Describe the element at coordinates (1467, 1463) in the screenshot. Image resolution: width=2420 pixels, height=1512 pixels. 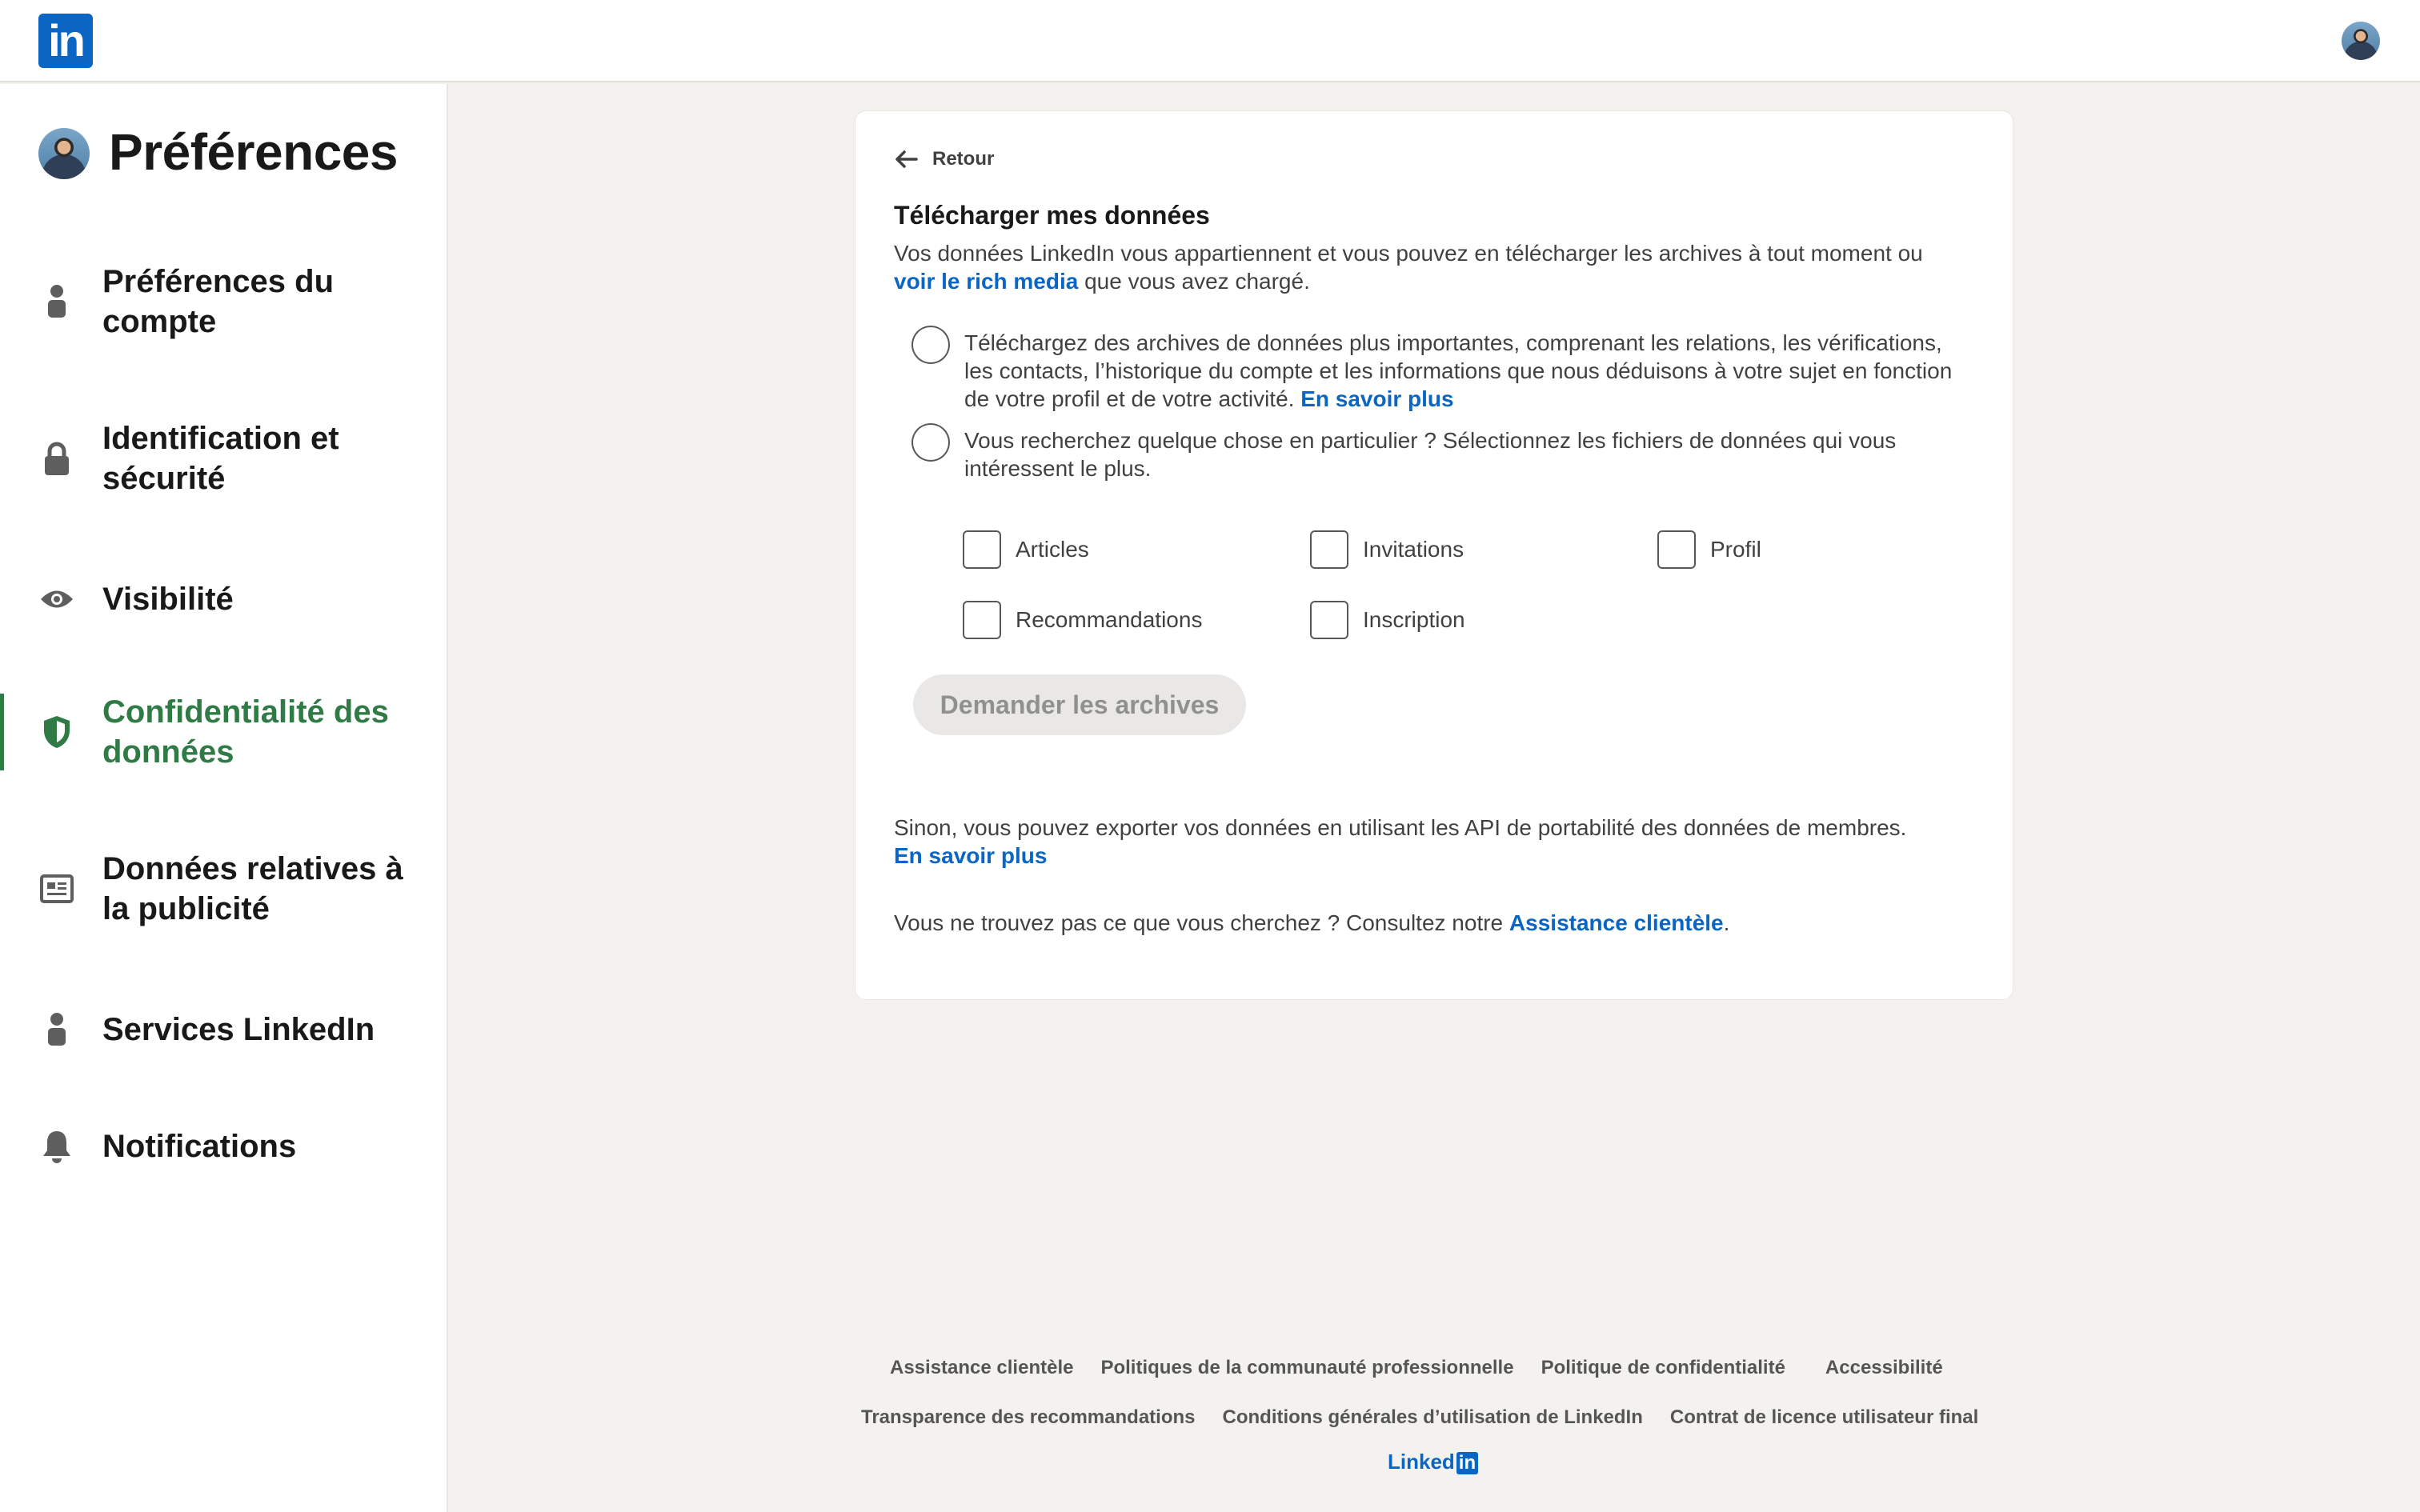
I see `footer-logo-in: in` at that location.